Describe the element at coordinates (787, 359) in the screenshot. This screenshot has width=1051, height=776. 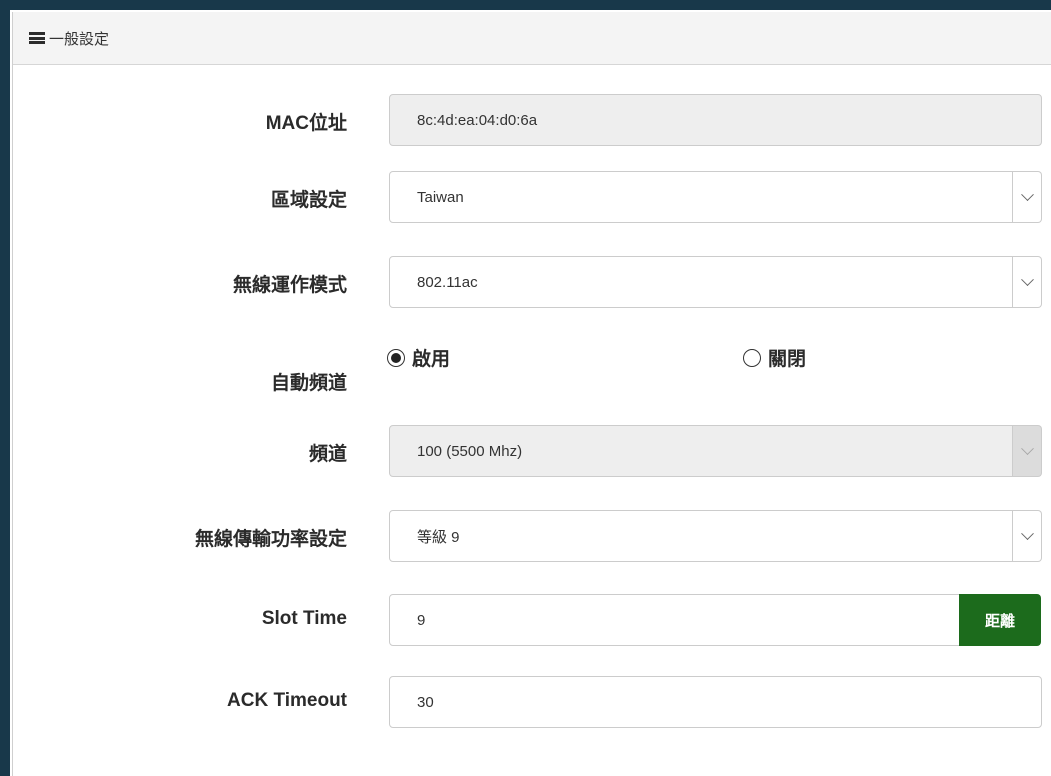
I see `auto-channel-disable-label: 關閉` at that location.